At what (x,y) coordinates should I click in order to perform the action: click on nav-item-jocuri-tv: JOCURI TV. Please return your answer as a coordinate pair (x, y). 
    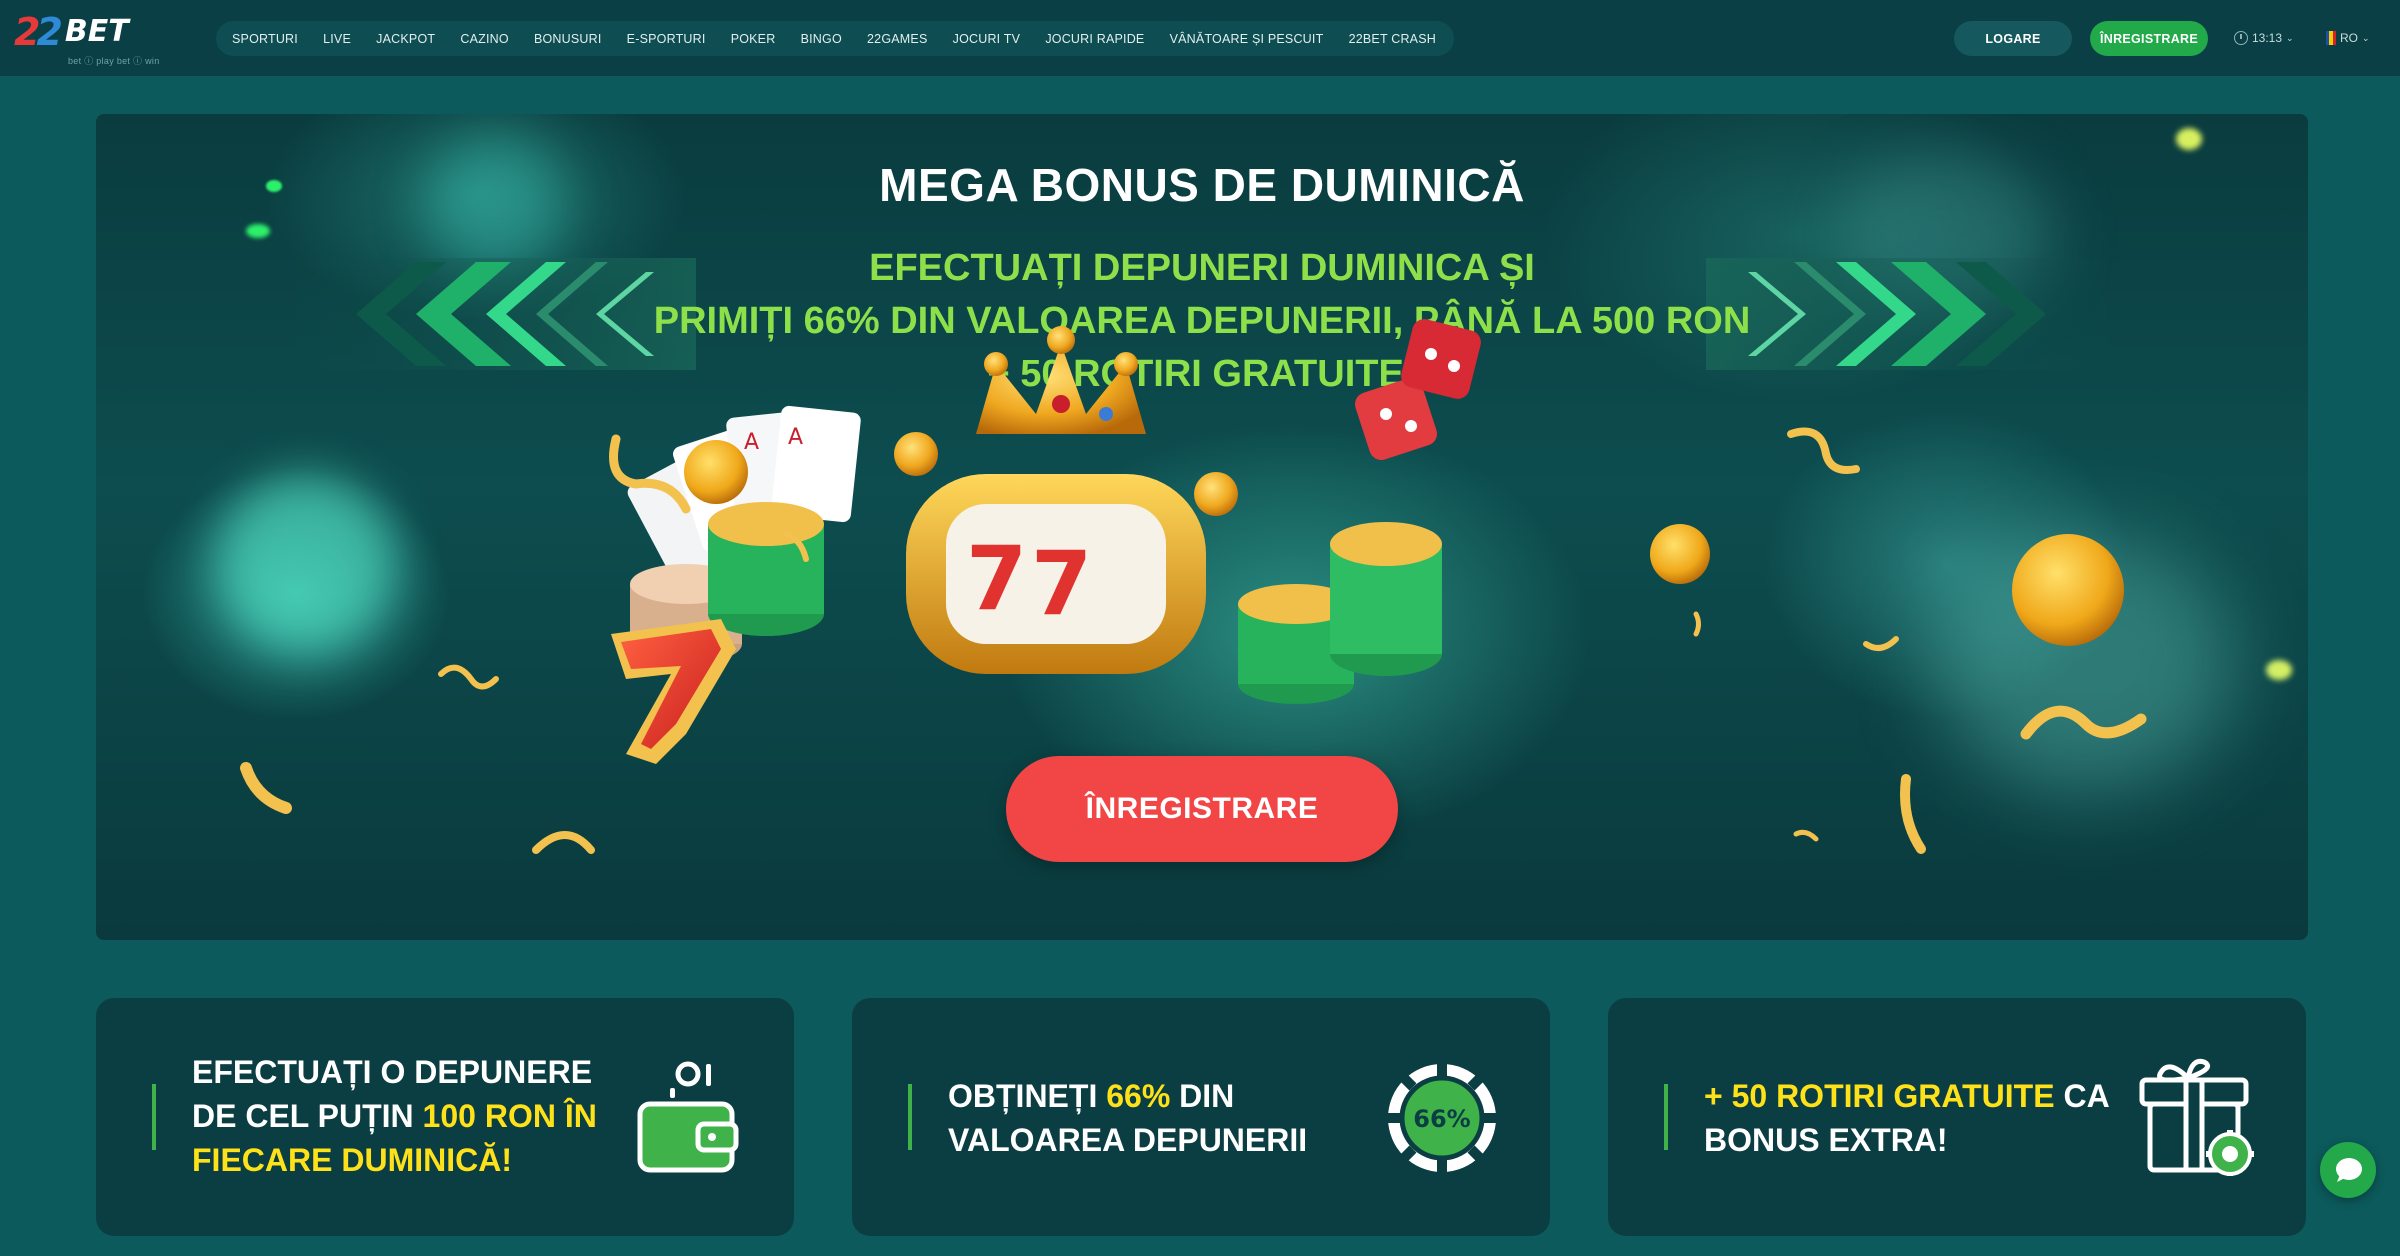
    Looking at the image, I should click on (987, 39).